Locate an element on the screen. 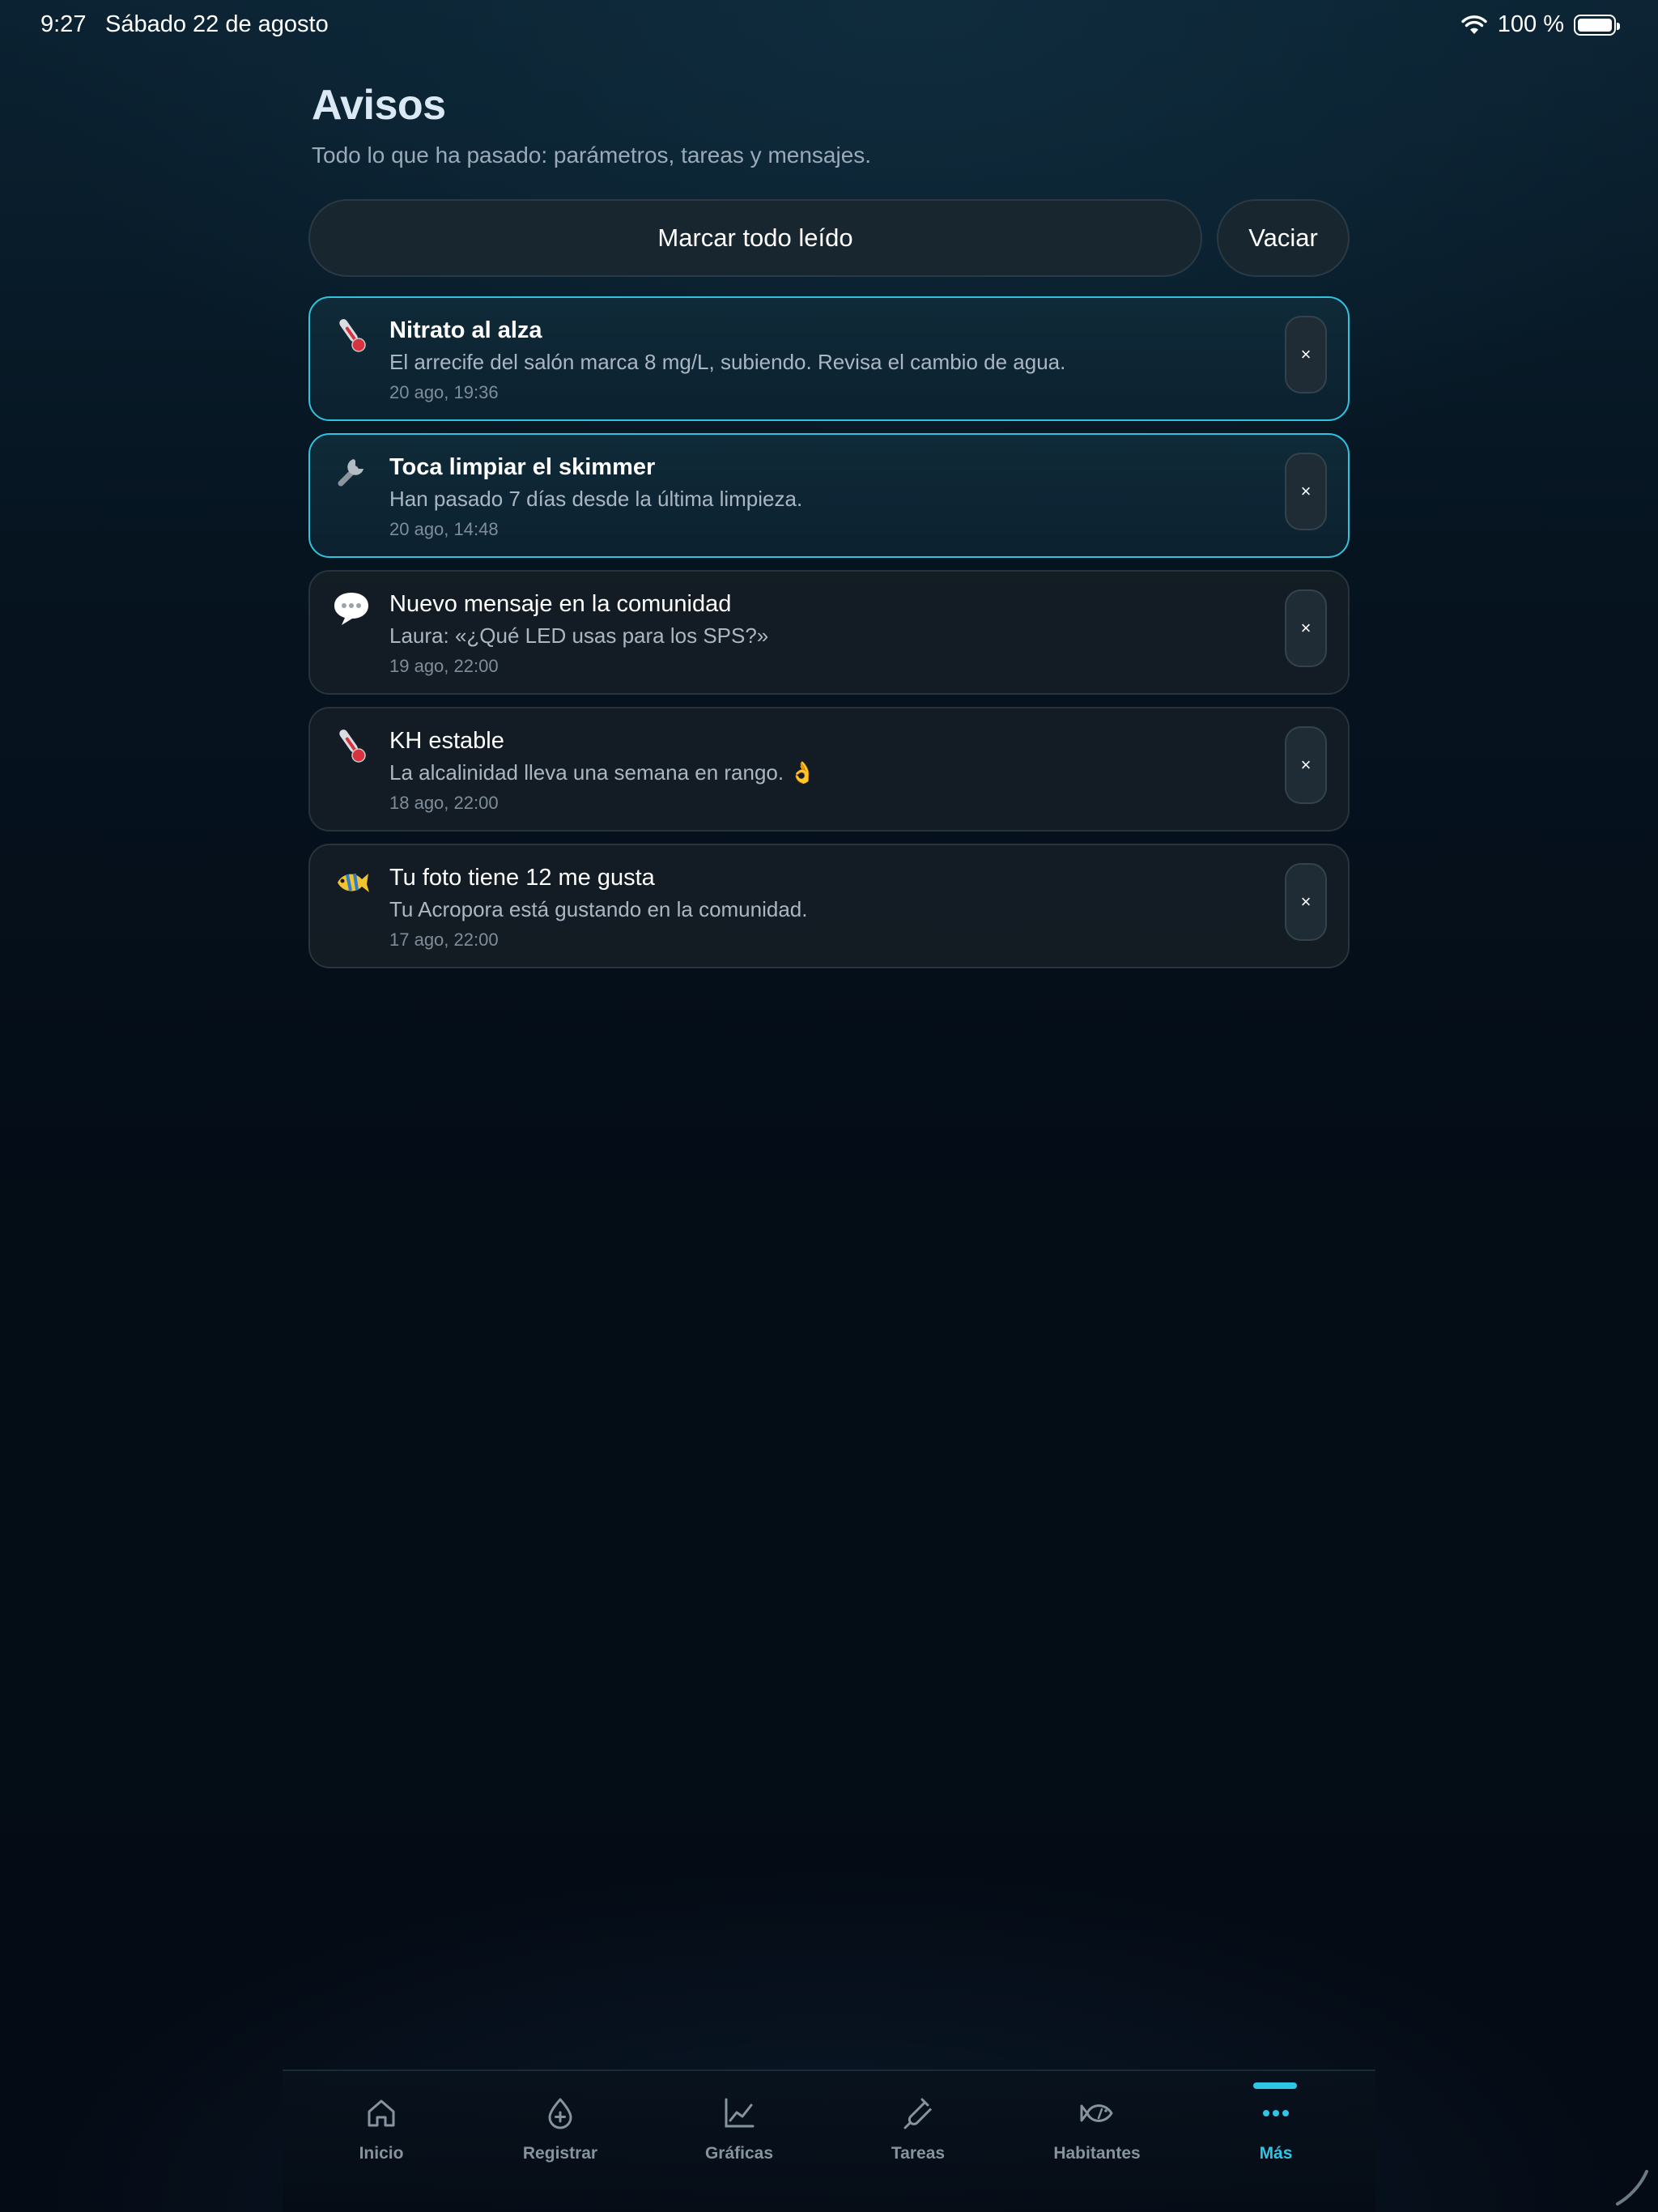 Image resolution: width=1658 pixels, height=2212 pixels. tab-registrar: Registrar is located at coordinates (560, 2139).